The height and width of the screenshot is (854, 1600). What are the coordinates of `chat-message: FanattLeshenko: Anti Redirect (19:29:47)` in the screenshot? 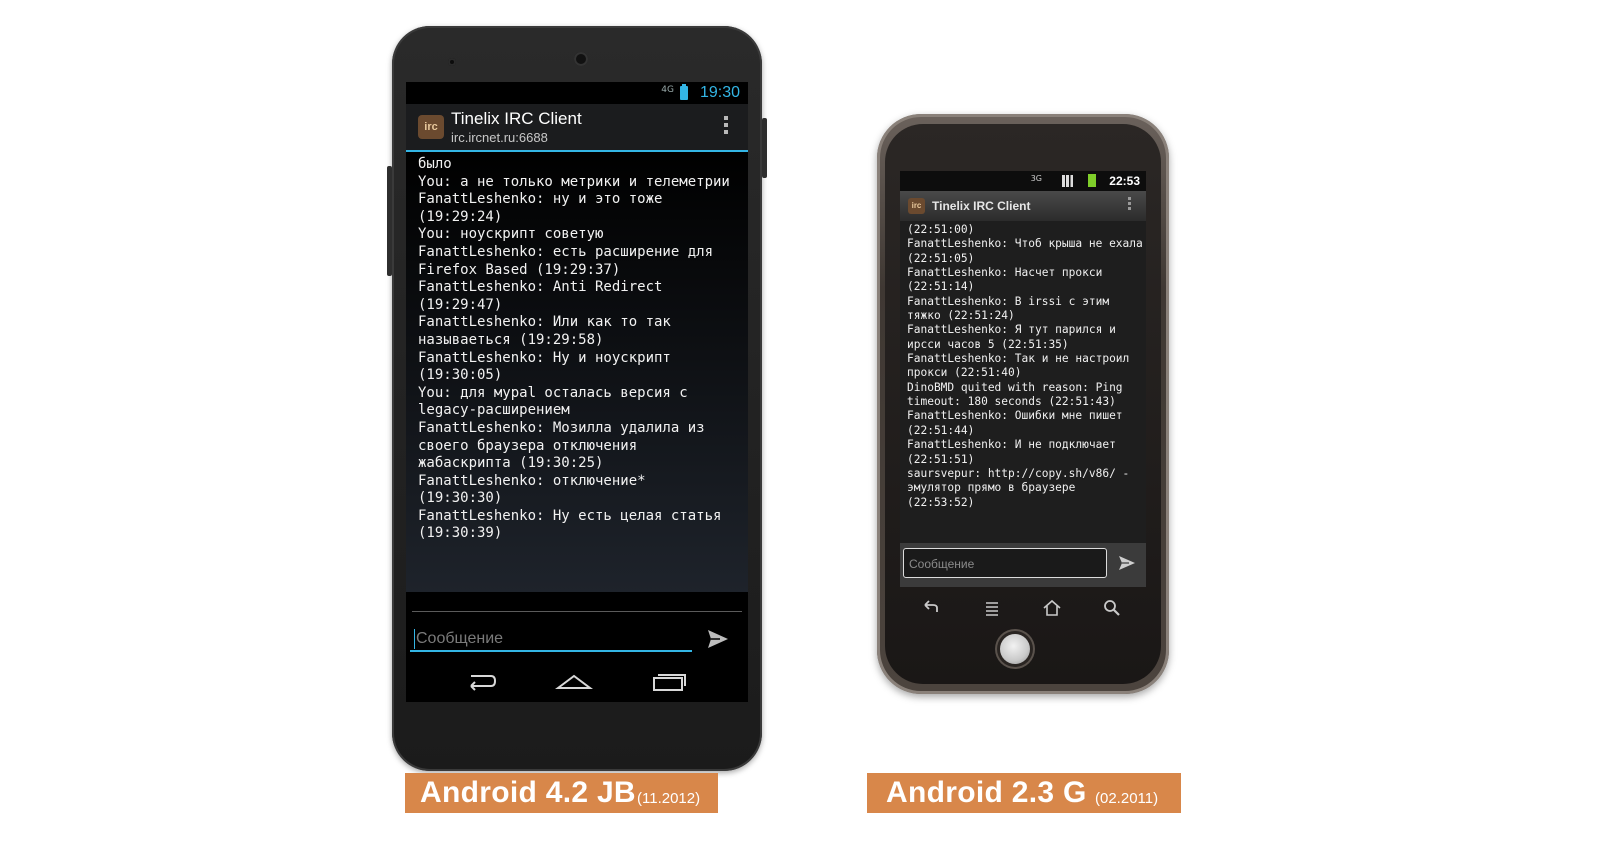 It's located at (544, 296).